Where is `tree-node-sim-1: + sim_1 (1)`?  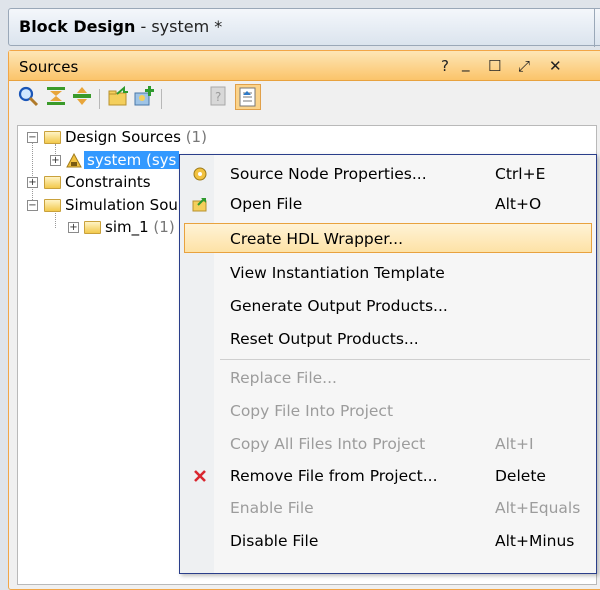 tree-node-sim-1: + sim_1 (1) is located at coordinates (109, 228).